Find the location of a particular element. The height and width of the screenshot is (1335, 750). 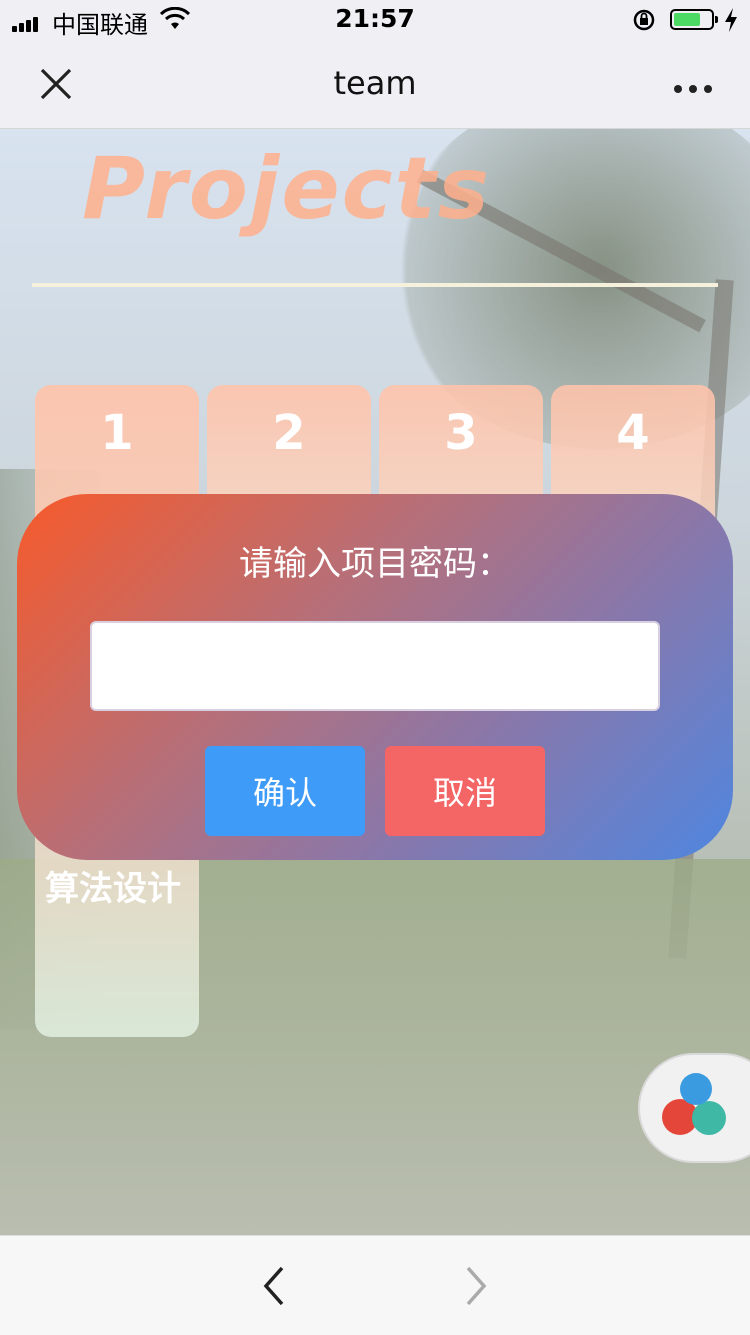

projects-heading: Projects is located at coordinates (286, 189).